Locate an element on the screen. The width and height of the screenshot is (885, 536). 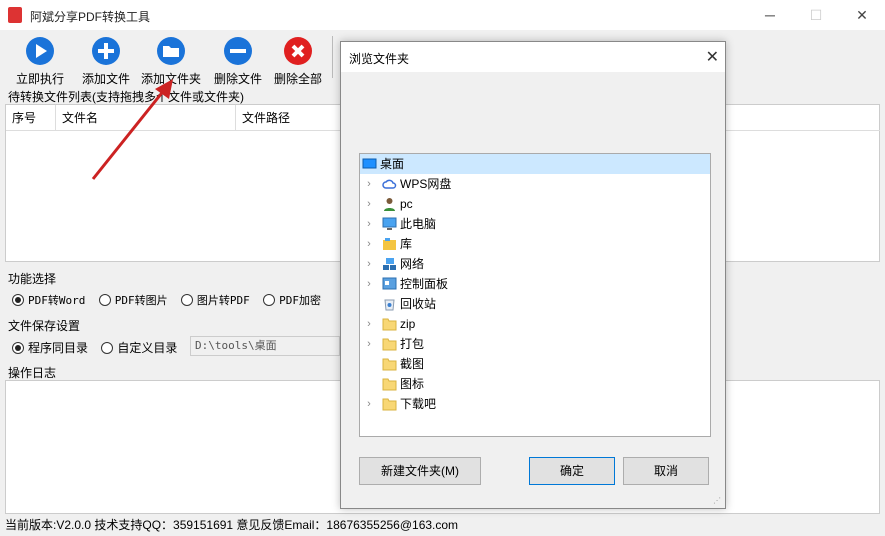
app-pdf-icon is located at coordinates (15, 15).